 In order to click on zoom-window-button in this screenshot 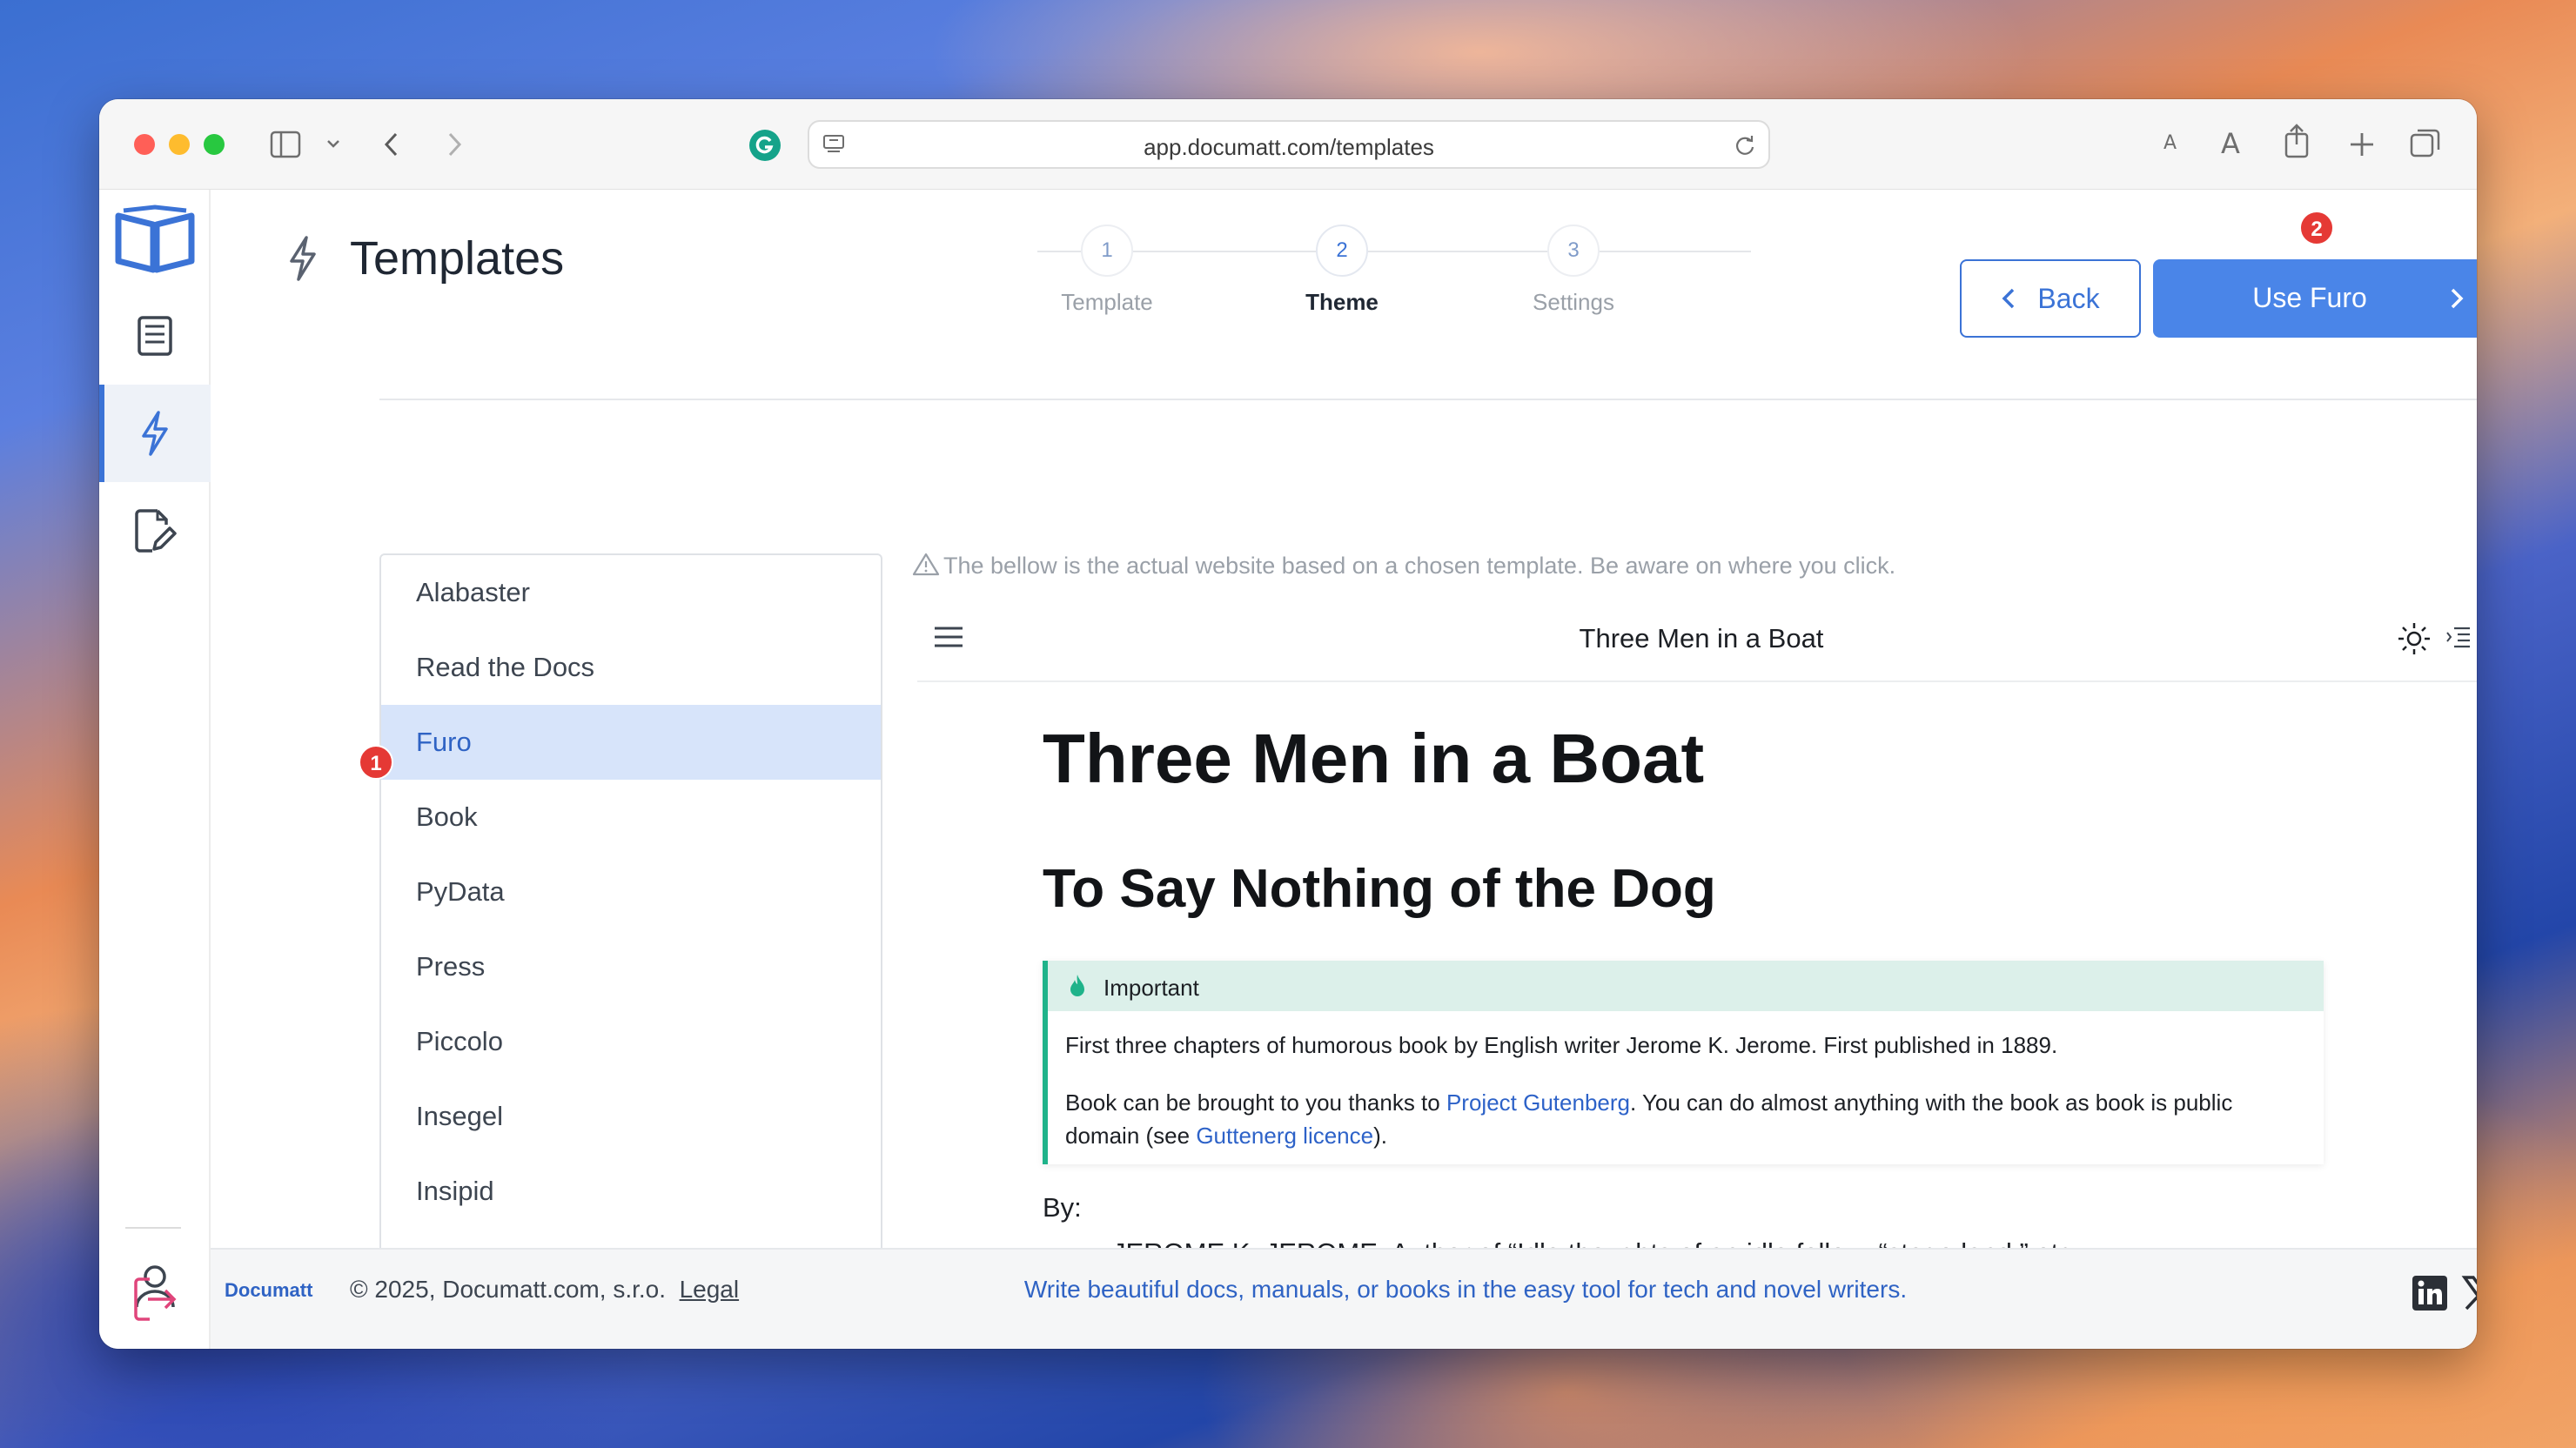, I will do `click(215, 144)`.